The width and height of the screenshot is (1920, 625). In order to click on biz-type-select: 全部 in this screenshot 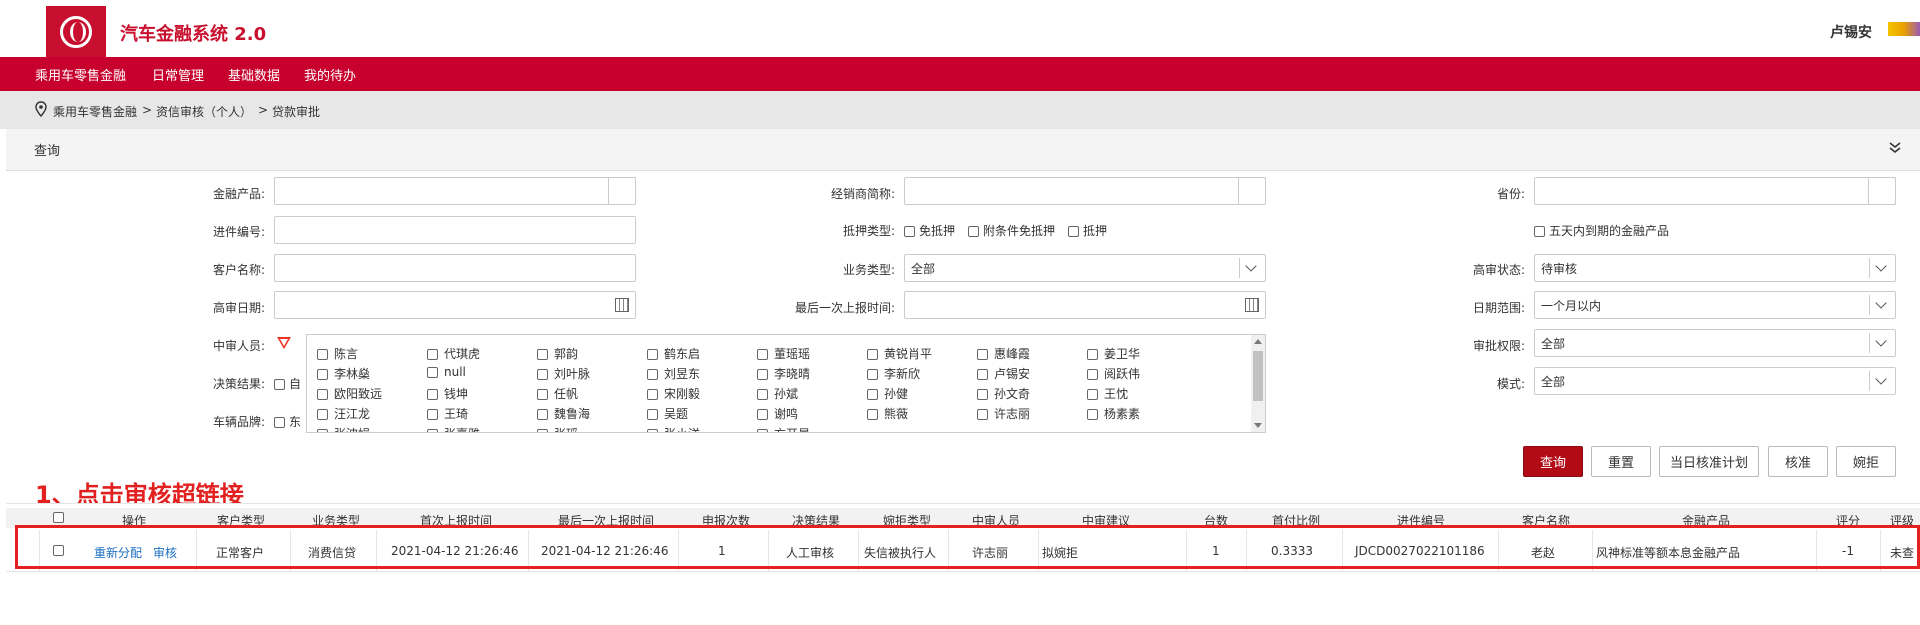, I will do `click(1085, 268)`.